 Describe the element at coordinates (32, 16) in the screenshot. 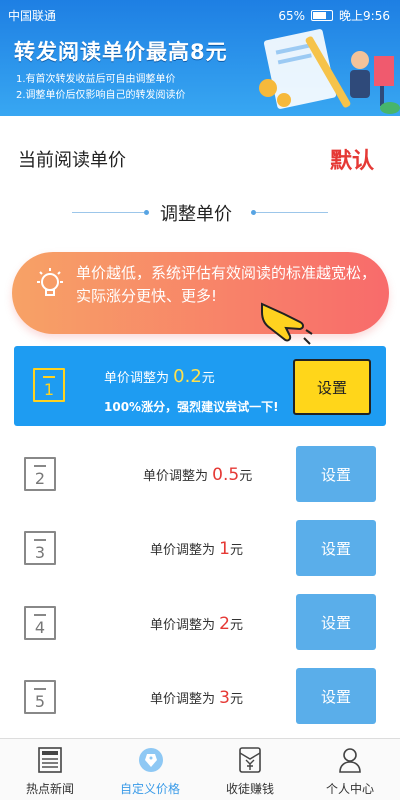

I see `carrier-label: 中国联通` at that location.